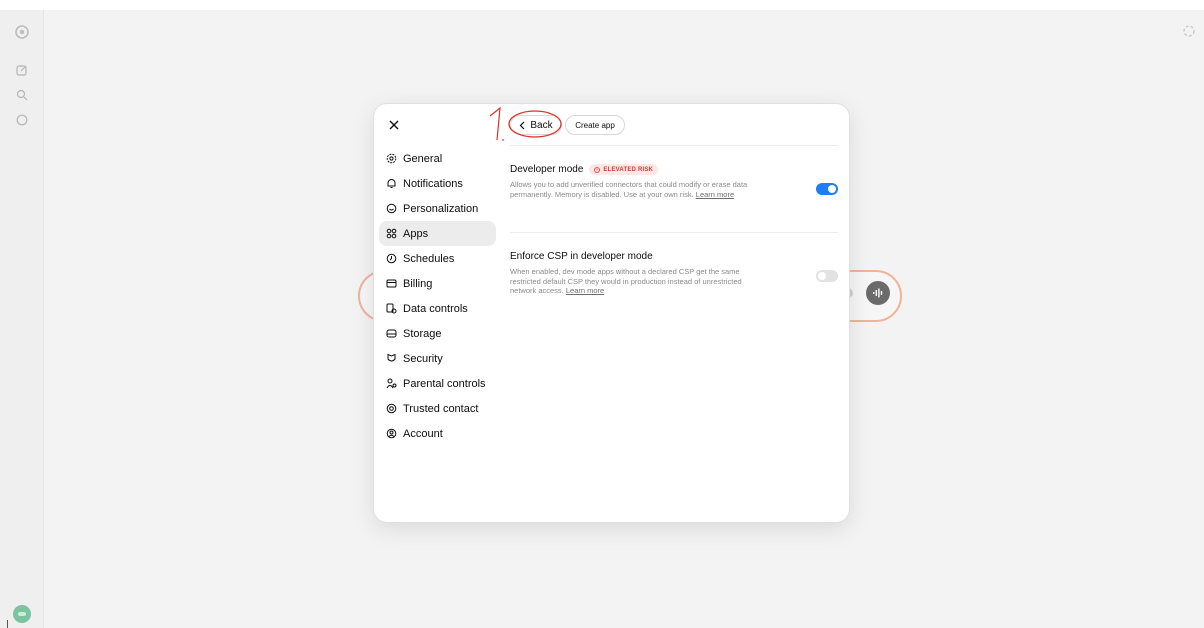 Image resolution: width=1204 pixels, height=628 pixels. Describe the element at coordinates (1189, 31) in the screenshot. I see `loading-spinner-icon` at that location.